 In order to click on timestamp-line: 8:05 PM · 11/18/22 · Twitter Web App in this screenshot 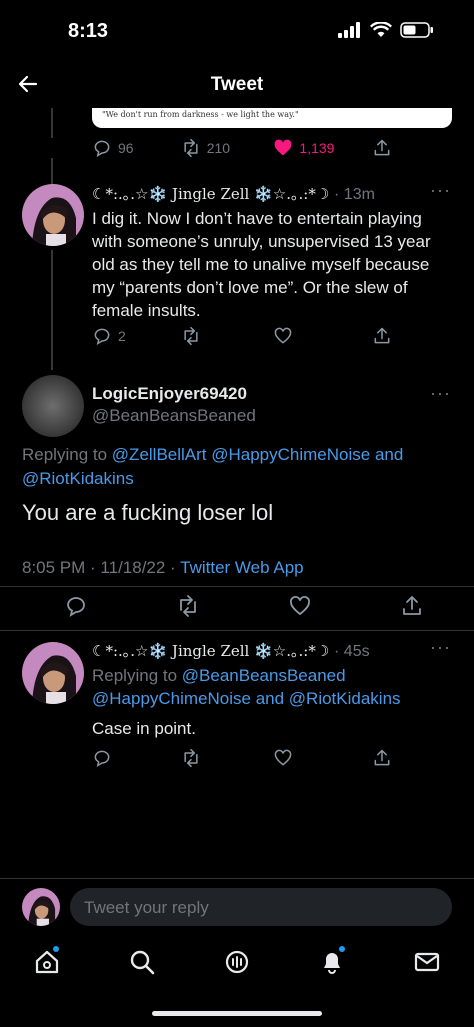, I will do `click(163, 567)`.